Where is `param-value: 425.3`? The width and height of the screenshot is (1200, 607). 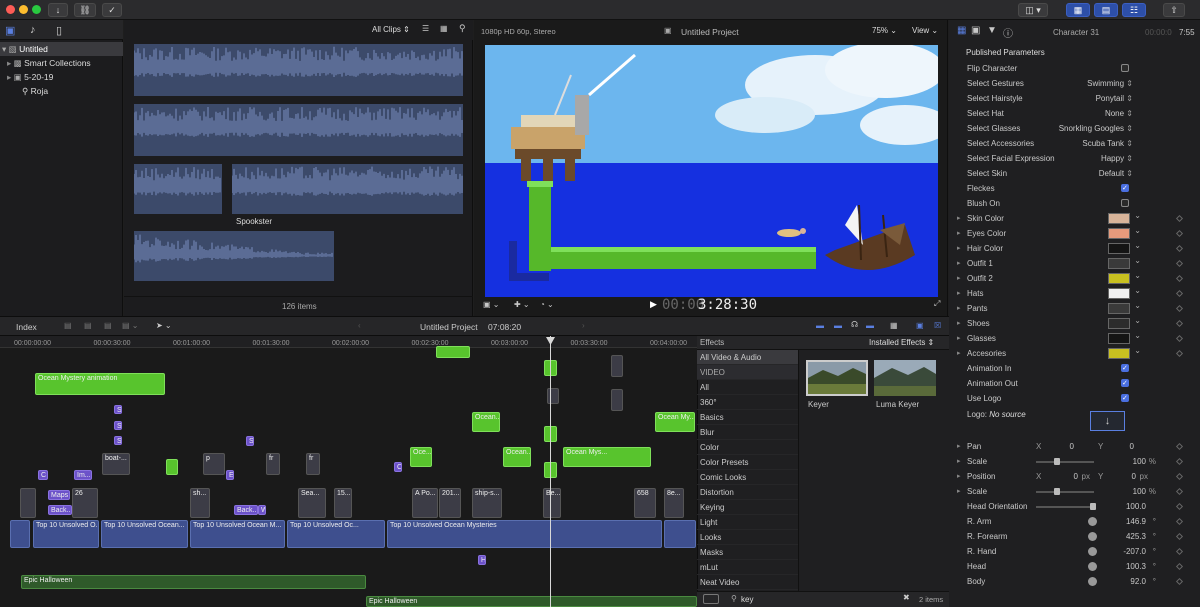
param-value: 425.3 is located at coordinates (1136, 536).